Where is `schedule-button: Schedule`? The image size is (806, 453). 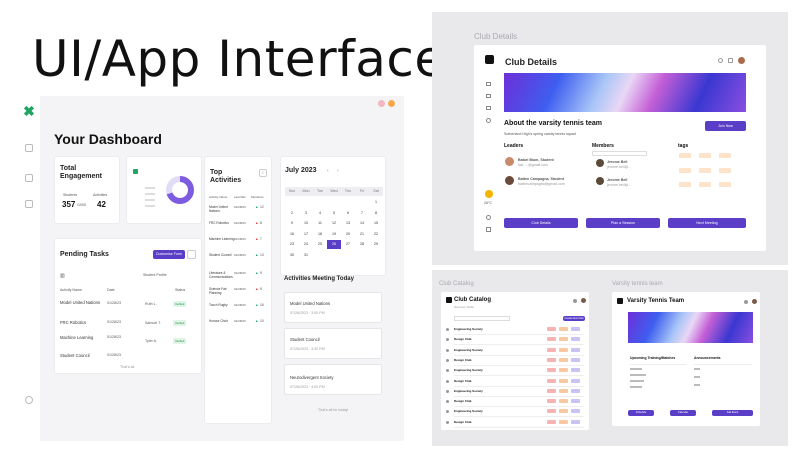
schedule-button: Schedule is located at coordinates (641, 413).